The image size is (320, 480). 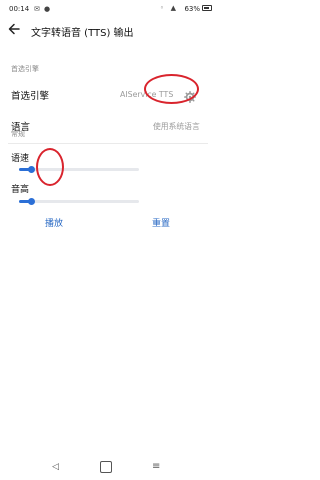 What do you see at coordinates (82, 33) in the screenshot?
I see `page-title: 文字转语音 (TTS) 输出` at bounding box center [82, 33].